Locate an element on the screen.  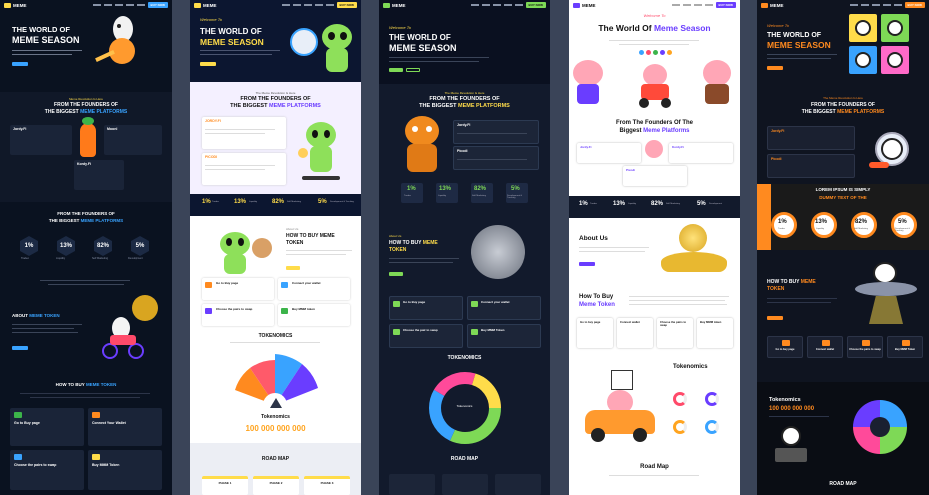
founders-title: From The Founders Of The is located at coordinates (654, 123).